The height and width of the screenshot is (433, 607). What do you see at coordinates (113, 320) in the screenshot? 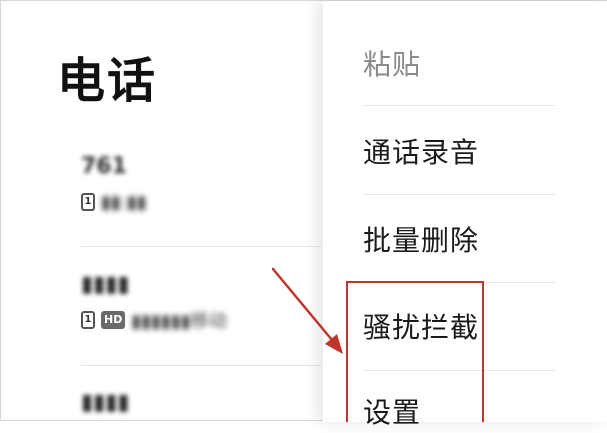
I see `hd-voice-icon: HD` at bounding box center [113, 320].